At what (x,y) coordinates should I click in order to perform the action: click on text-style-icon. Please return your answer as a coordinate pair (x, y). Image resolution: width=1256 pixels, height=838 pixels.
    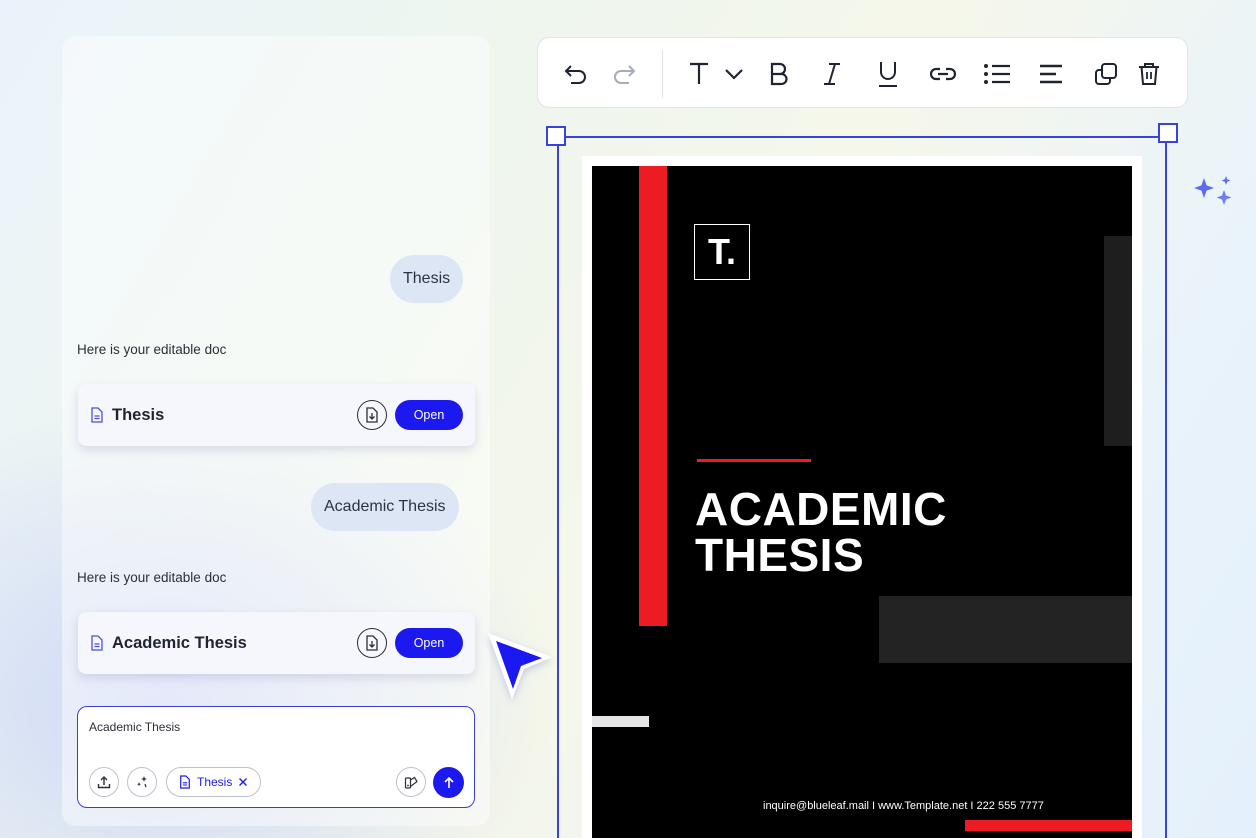
    Looking at the image, I should click on (716, 73).